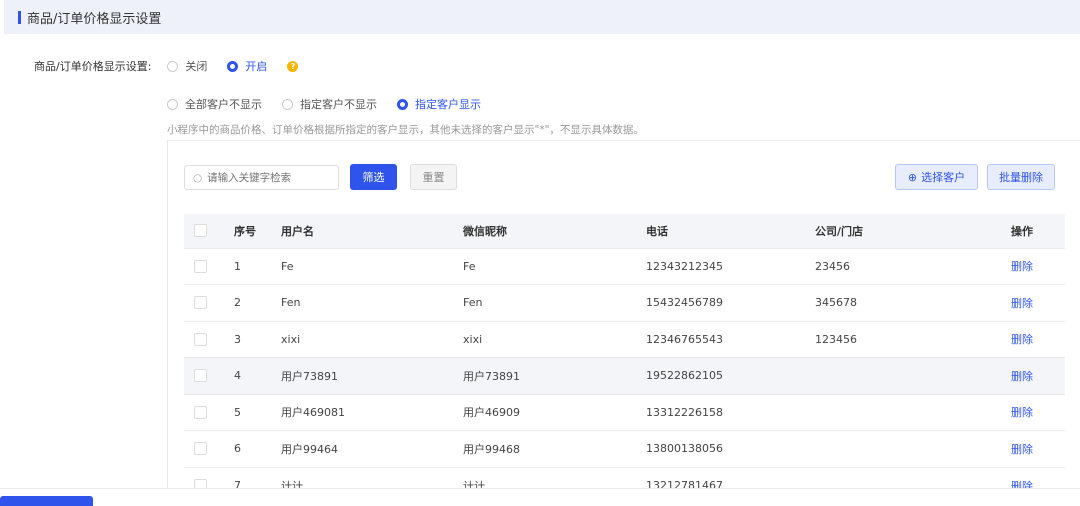 This screenshot has width=1080, height=506. I want to click on radio-label: 开启, so click(256, 66).